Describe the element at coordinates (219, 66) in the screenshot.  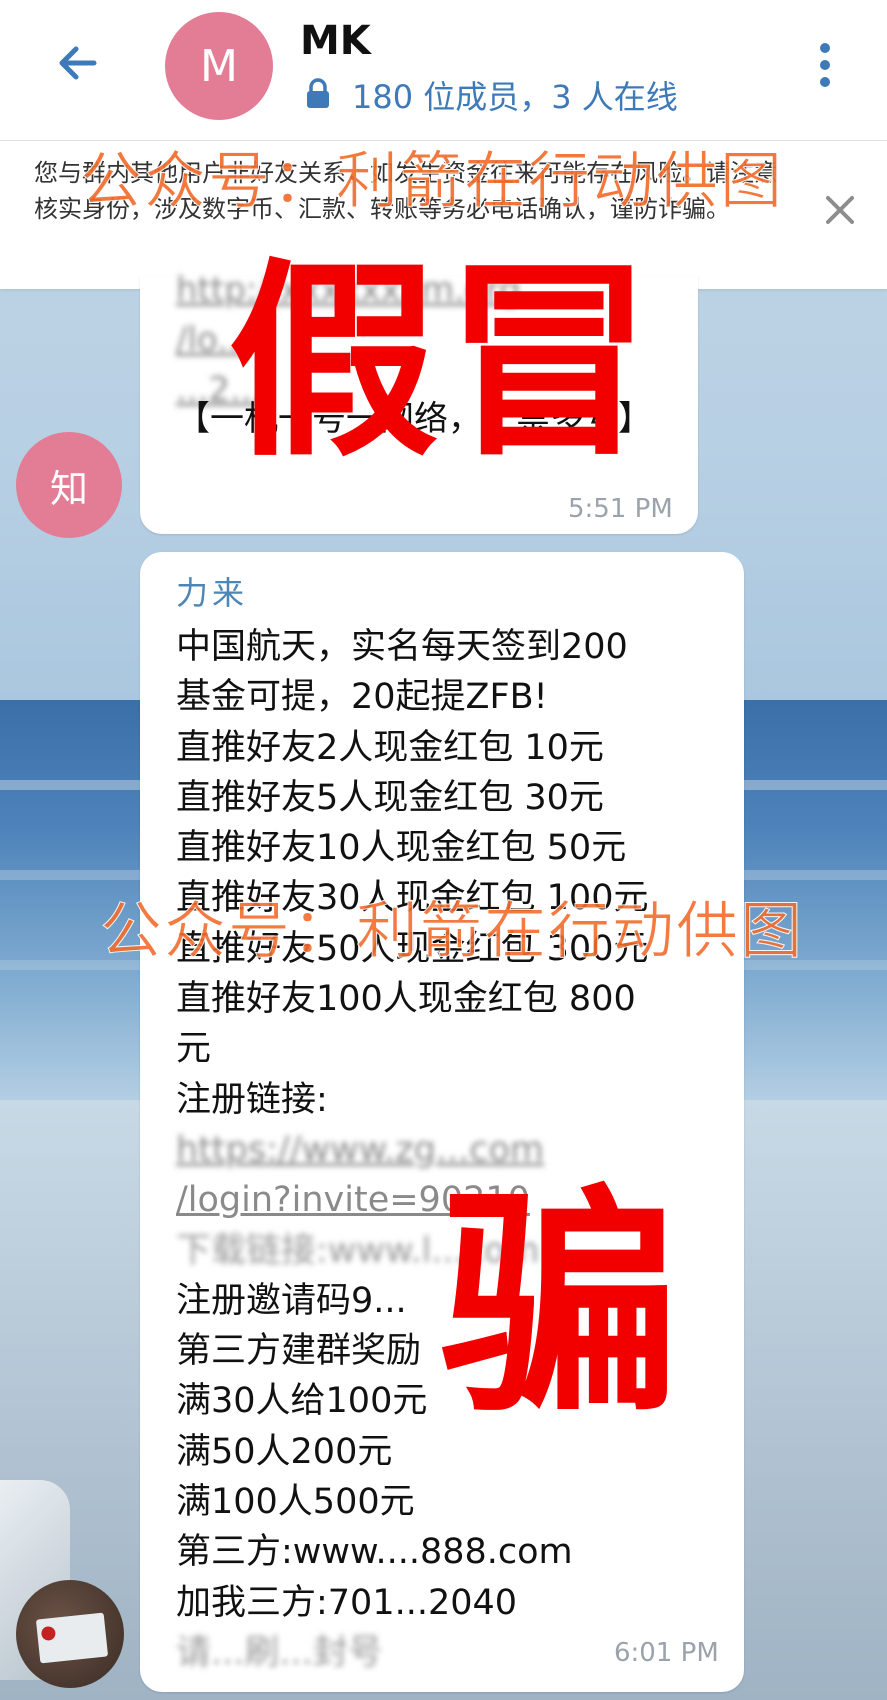
I see `group-avatar: M` at that location.